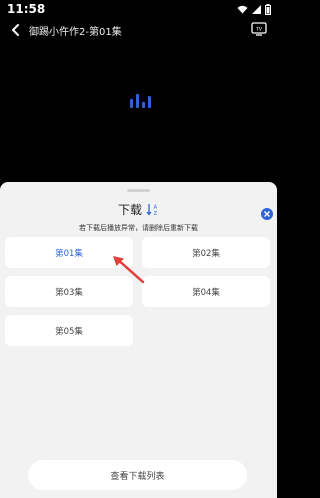  I want to click on annotation-arrow, so click(129, 270).